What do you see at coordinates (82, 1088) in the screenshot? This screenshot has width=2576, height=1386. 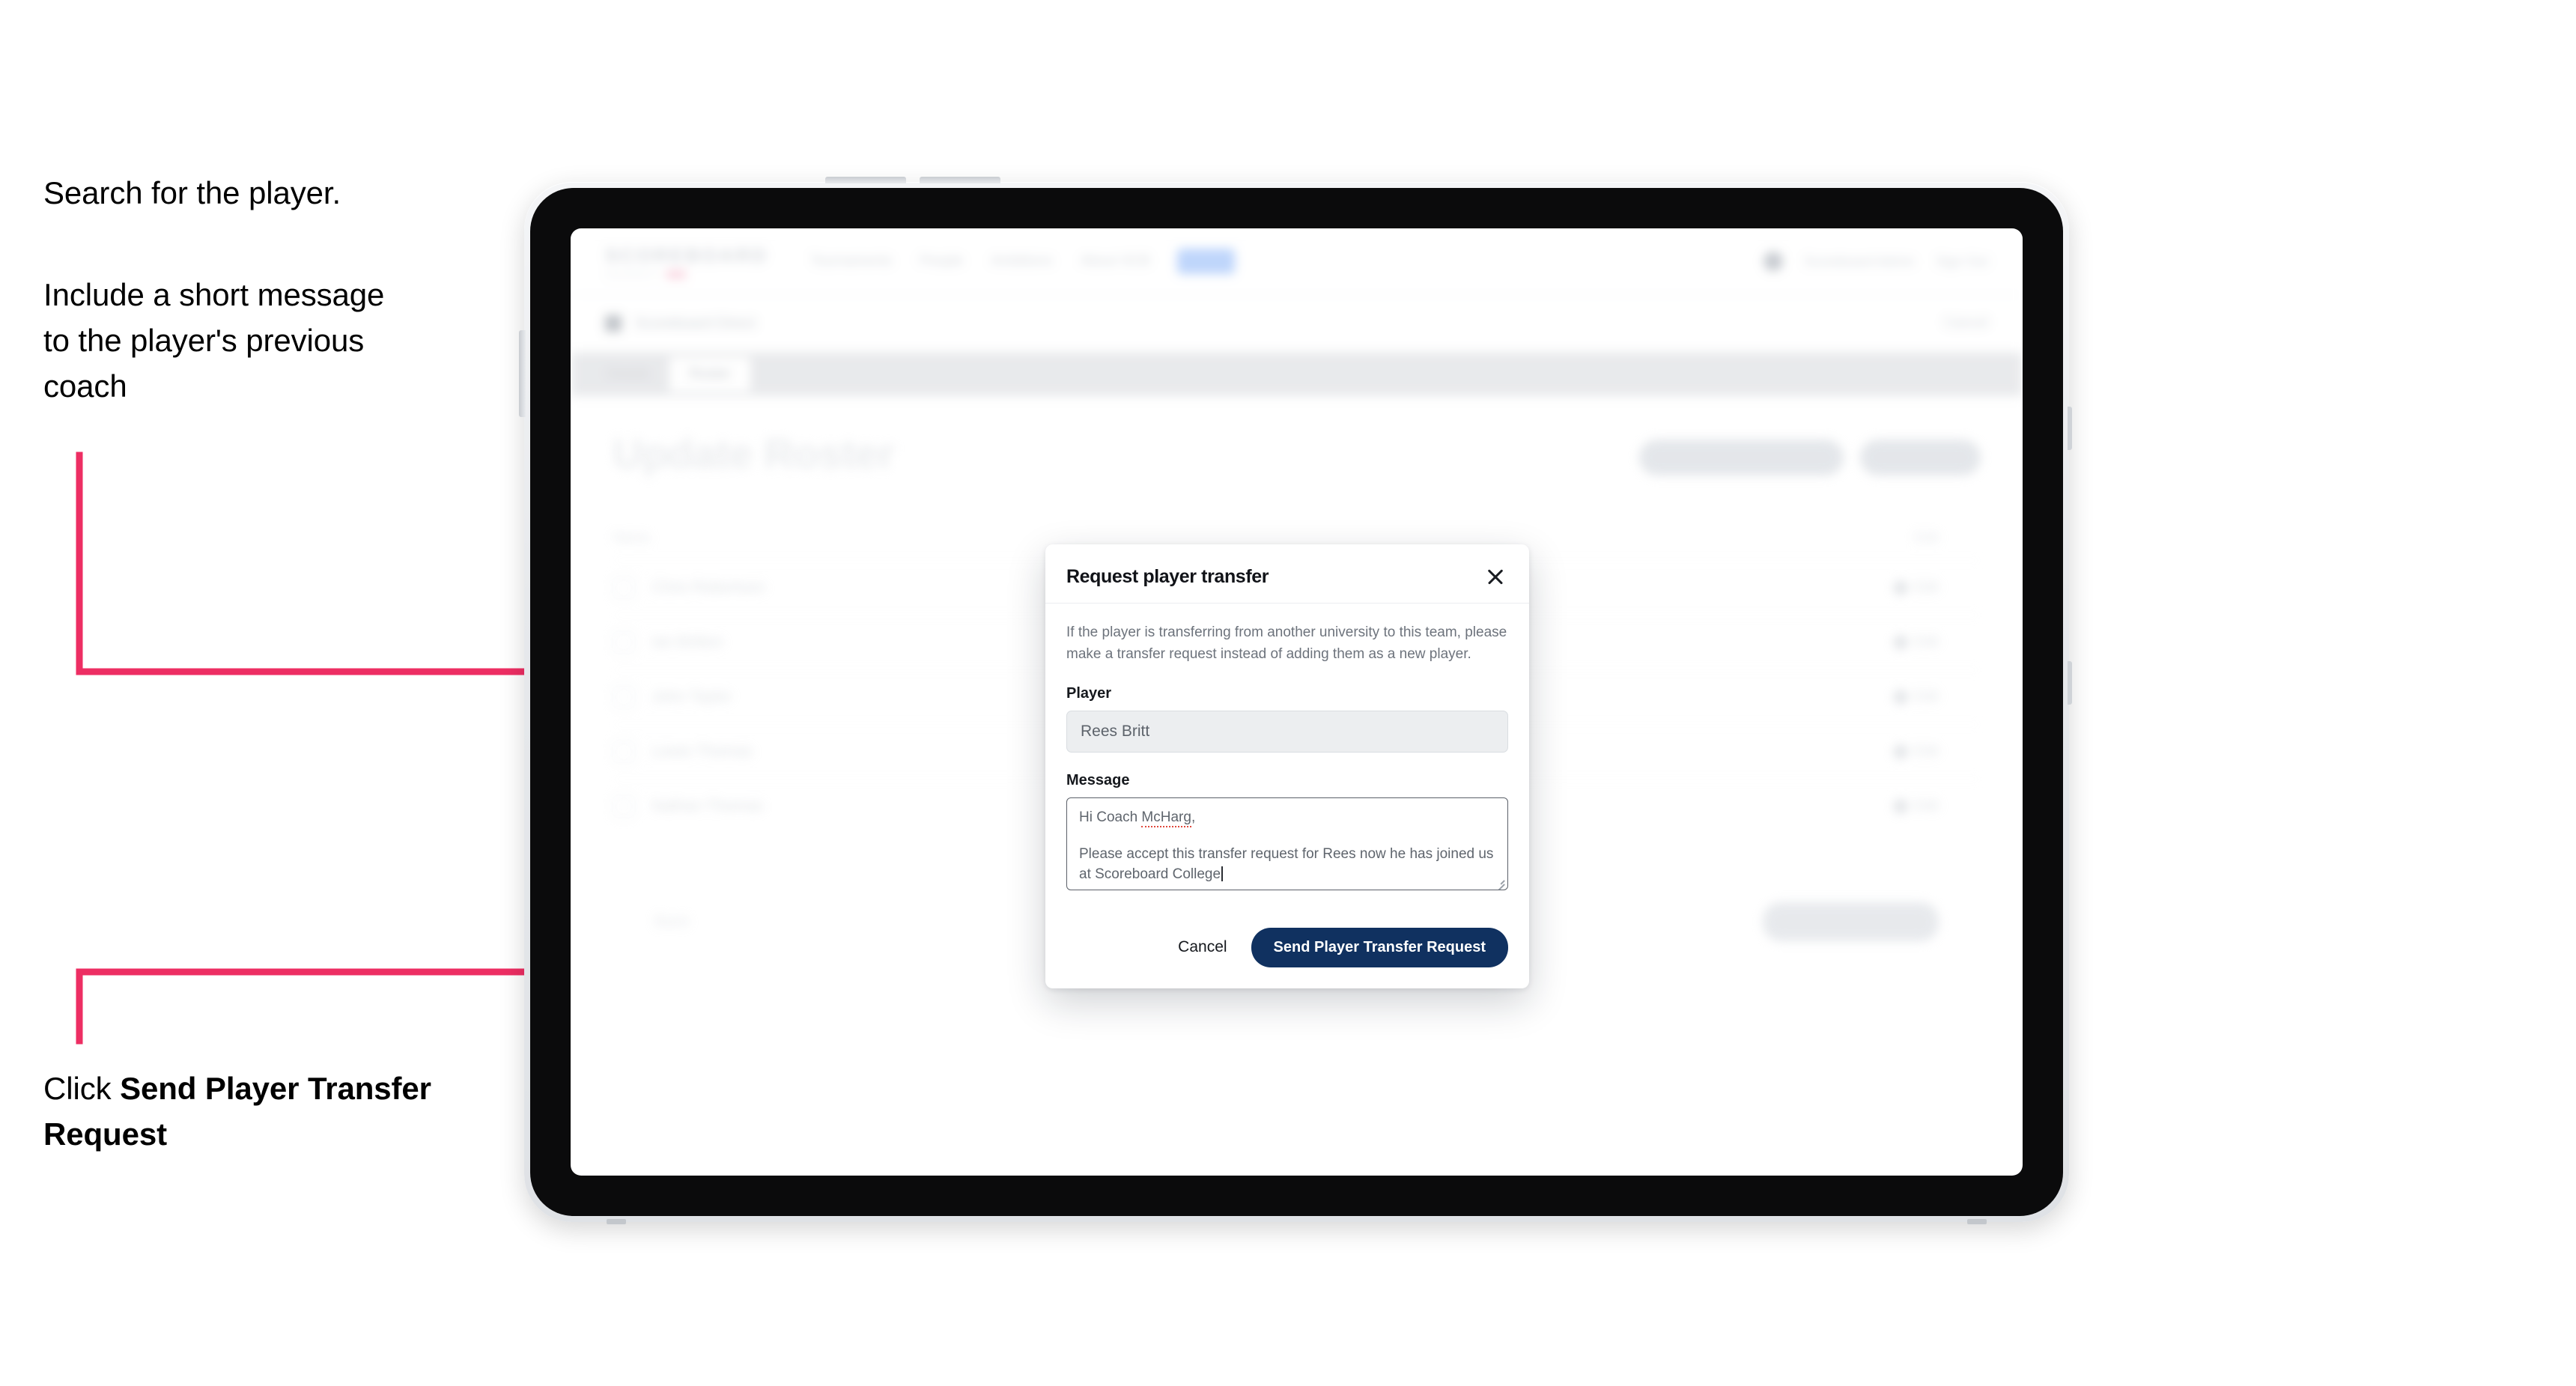 I see `callout-click-prefix: Click` at bounding box center [82, 1088].